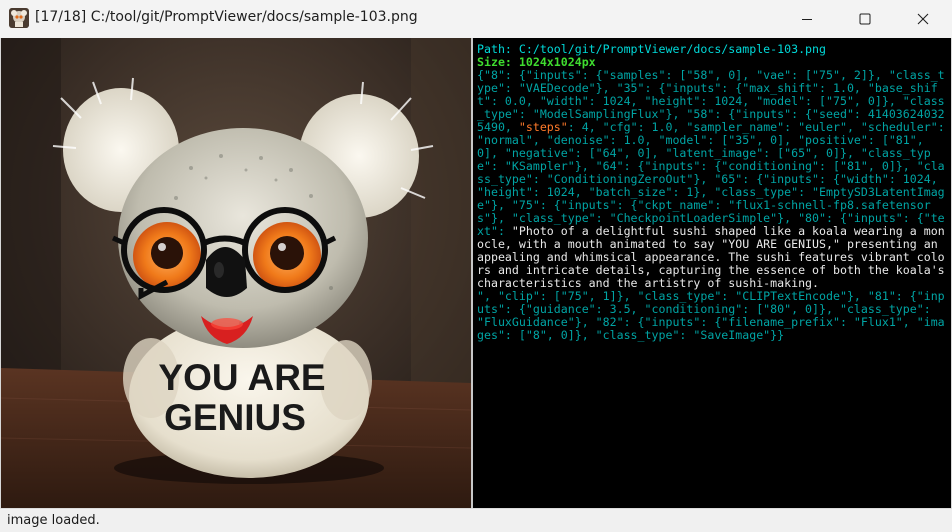 This screenshot has width=952, height=532. Describe the element at coordinates (543, 127) in the screenshot. I see `steps-keyword: "steps"` at that location.